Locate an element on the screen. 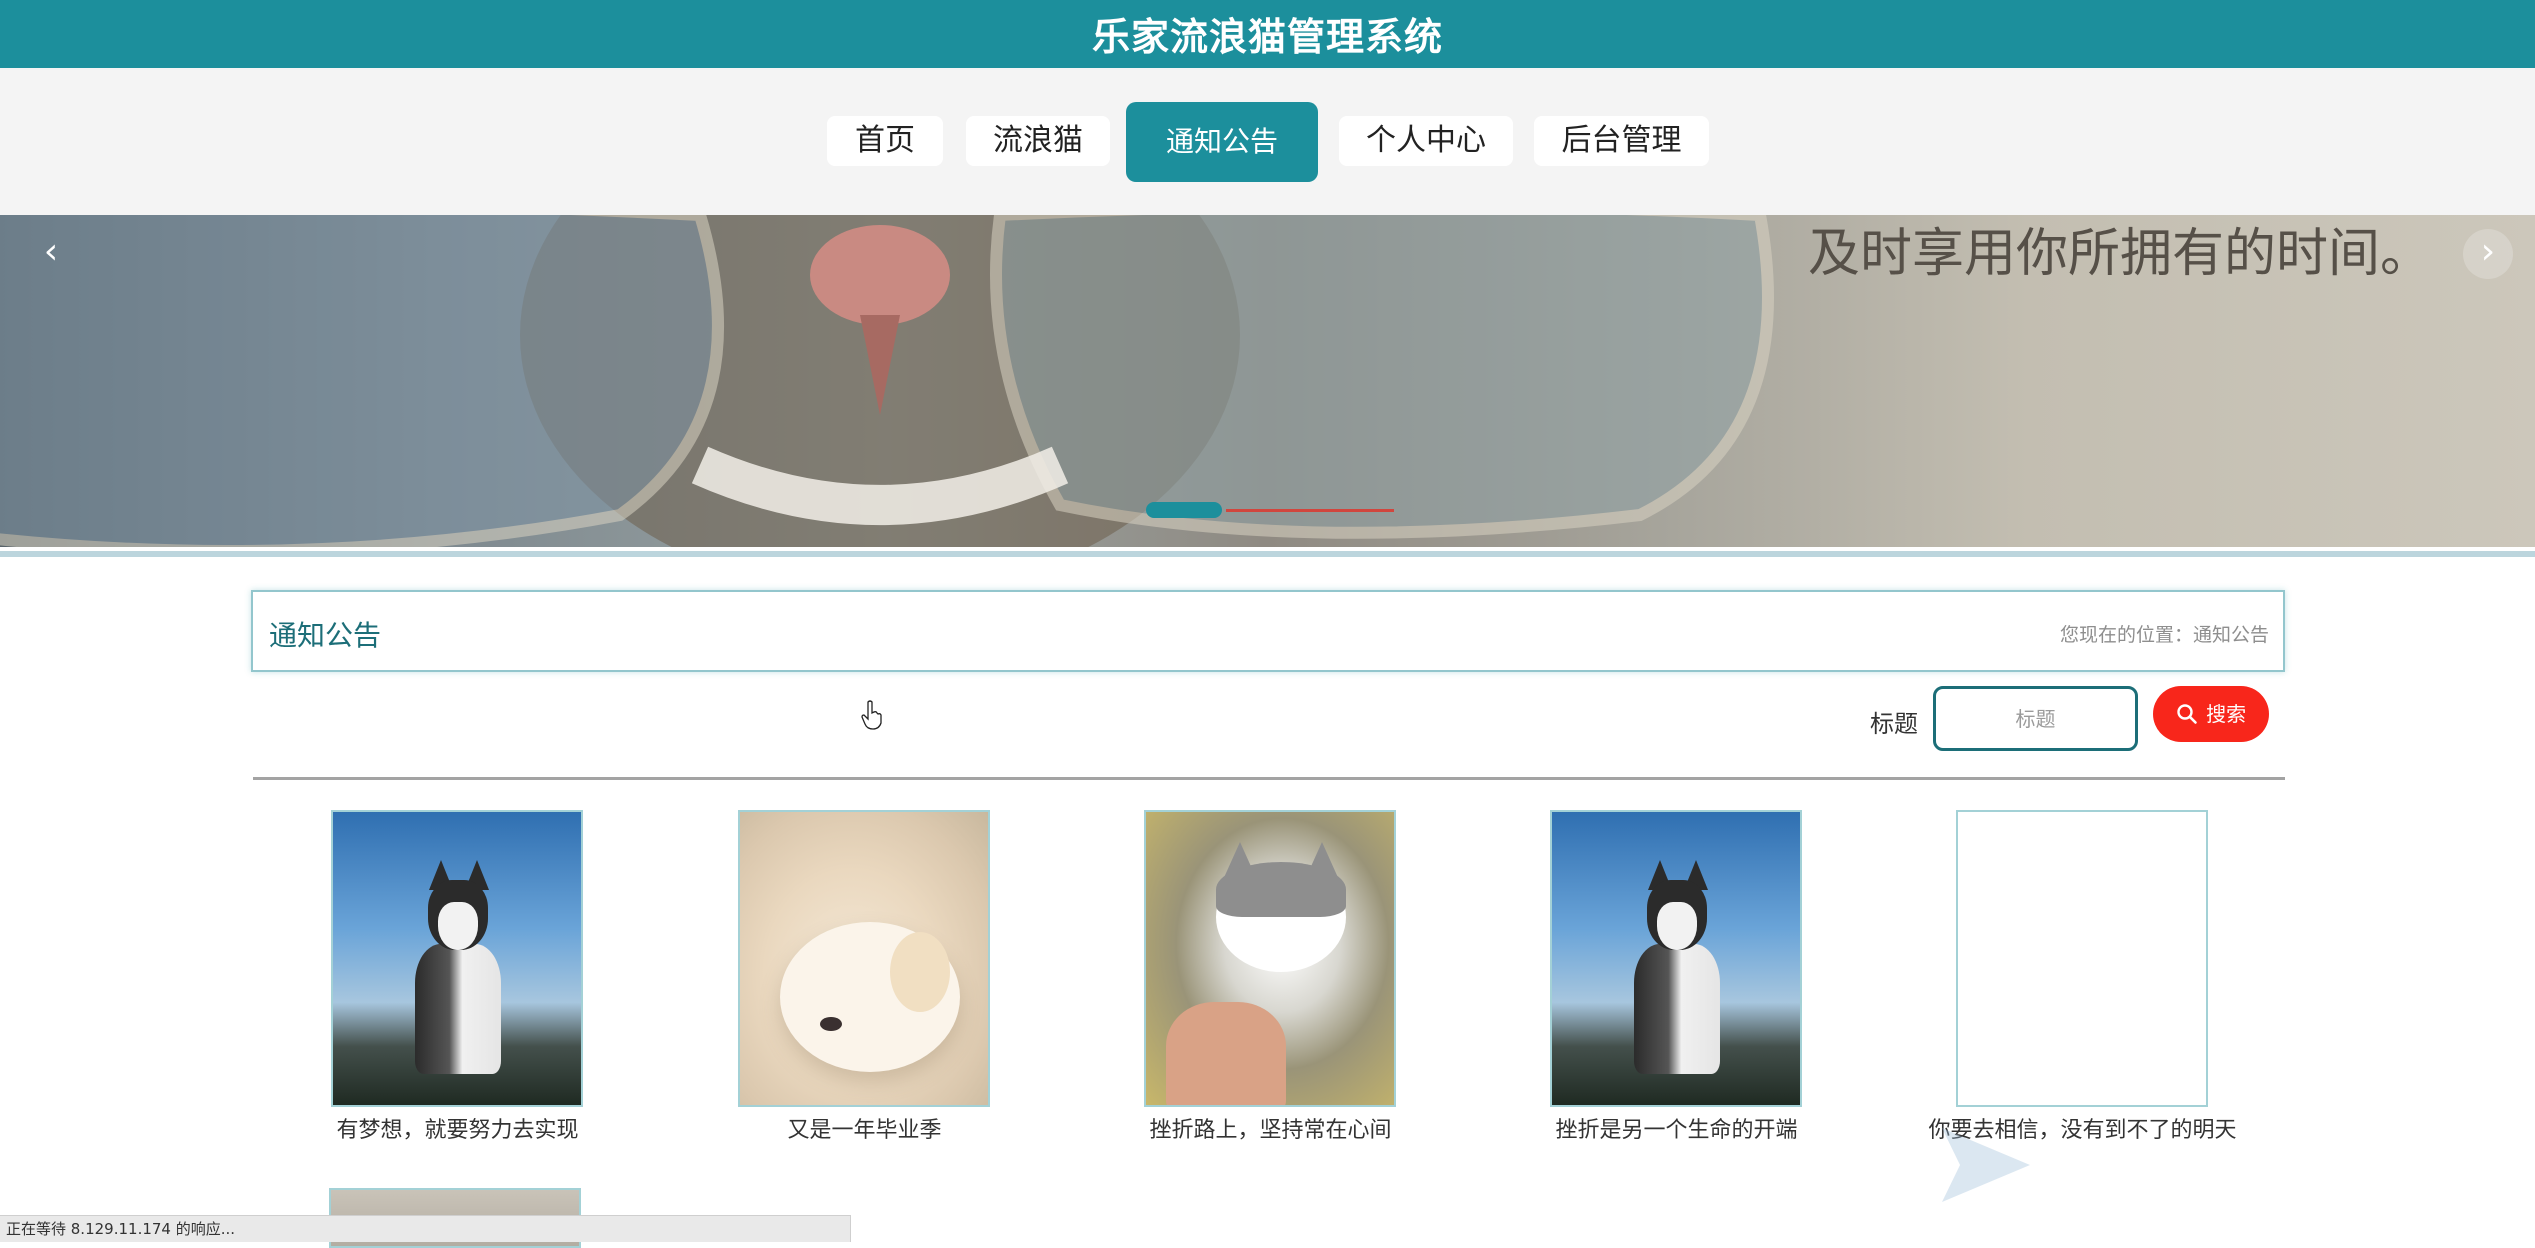 The height and width of the screenshot is (1248, 2535). carousel-indicators is located at coordinates (1272, 511).